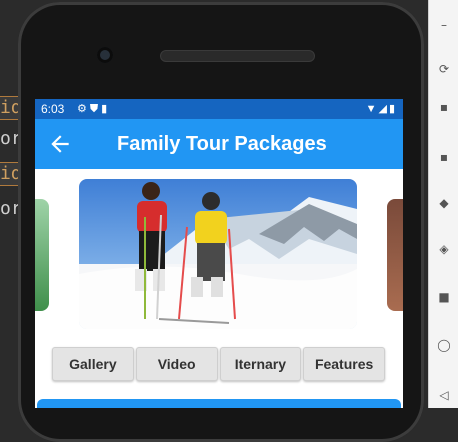 The width and height of the screenshot is (458, 442). I want to click on gear-icon: ⚙, so click(83, 109).